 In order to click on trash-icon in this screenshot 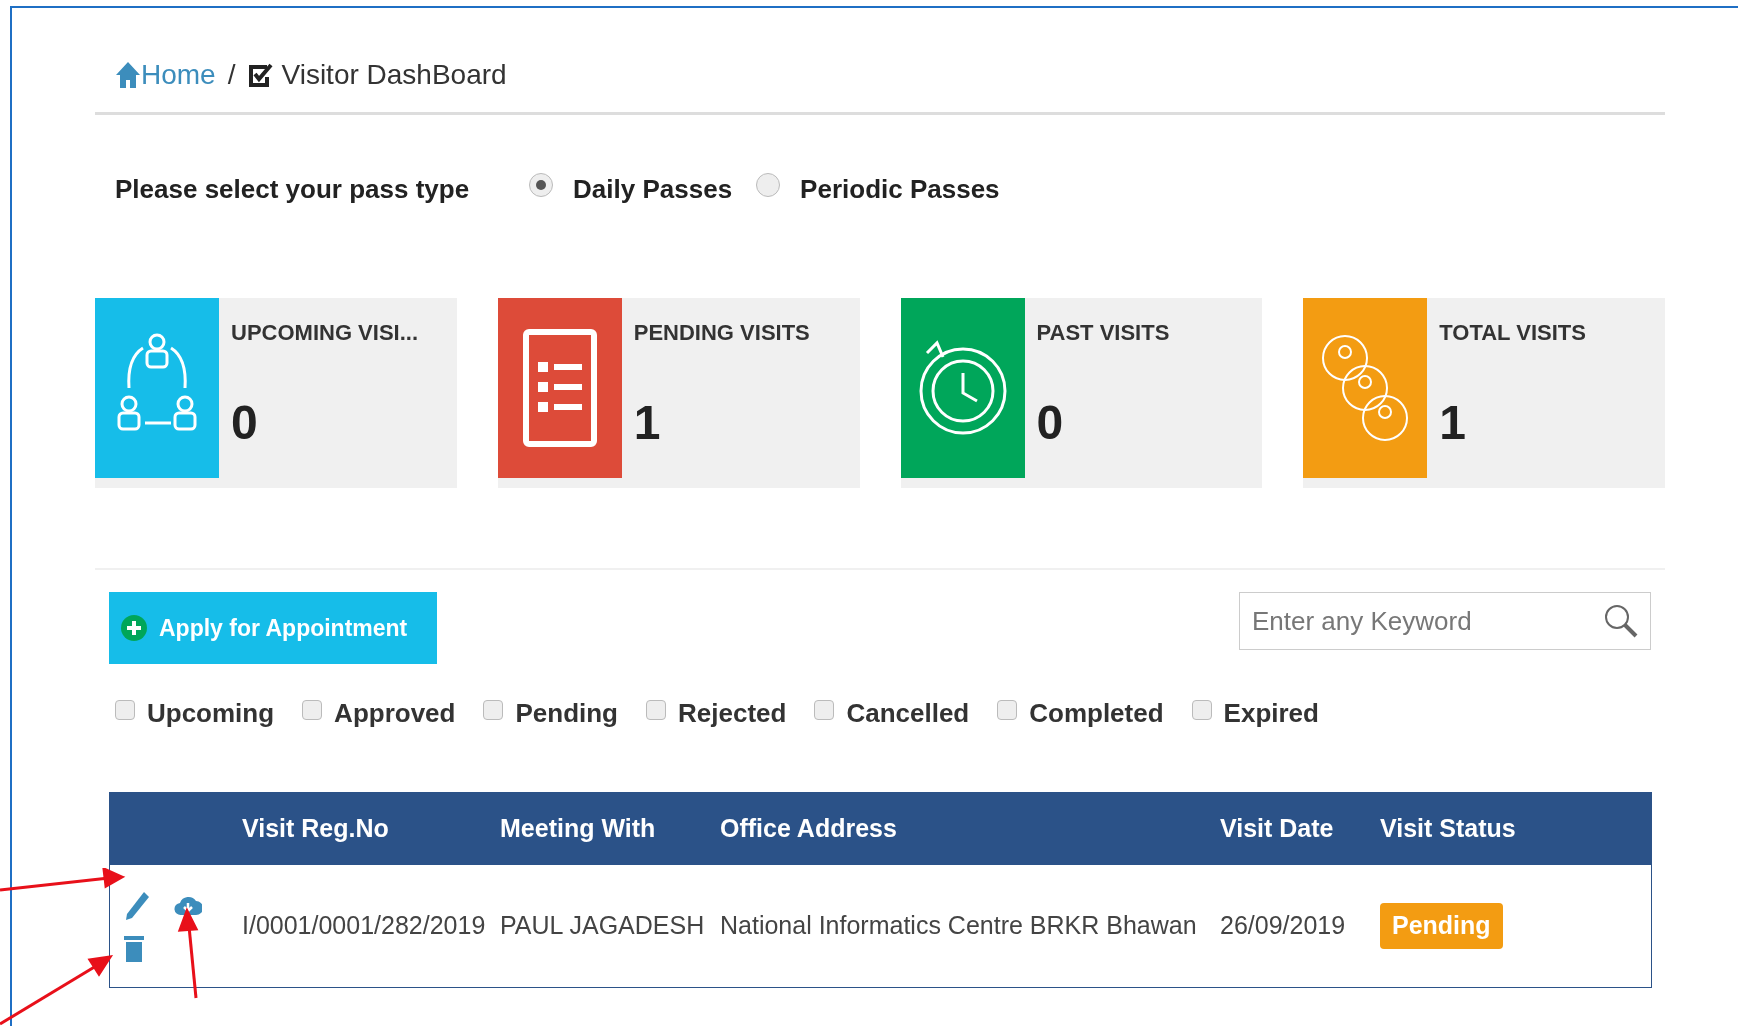, I will do `click(134, 948)`.